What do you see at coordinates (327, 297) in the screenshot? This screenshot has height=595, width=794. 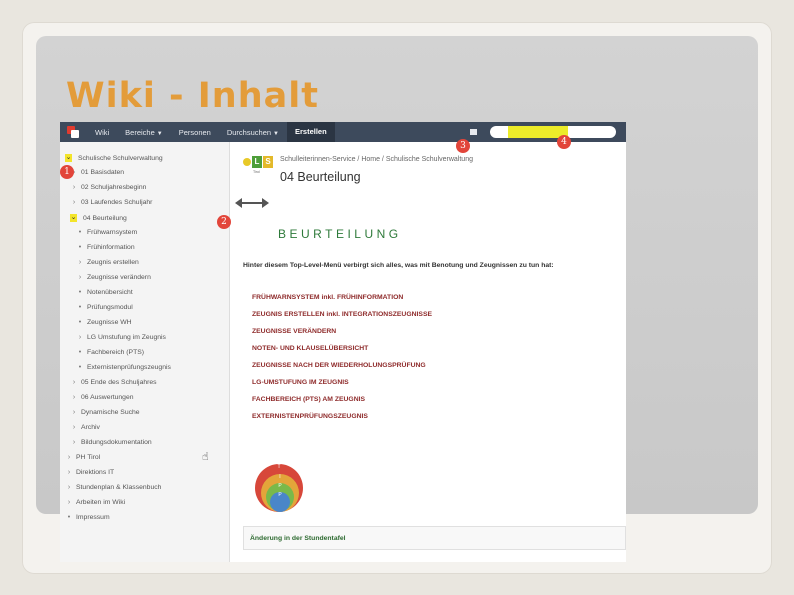 I see `link-fruehwarnsystem: FRÜHWARNSYSTEM inkl. FRÜHINFORMATION` at bounding box center [327, 297].